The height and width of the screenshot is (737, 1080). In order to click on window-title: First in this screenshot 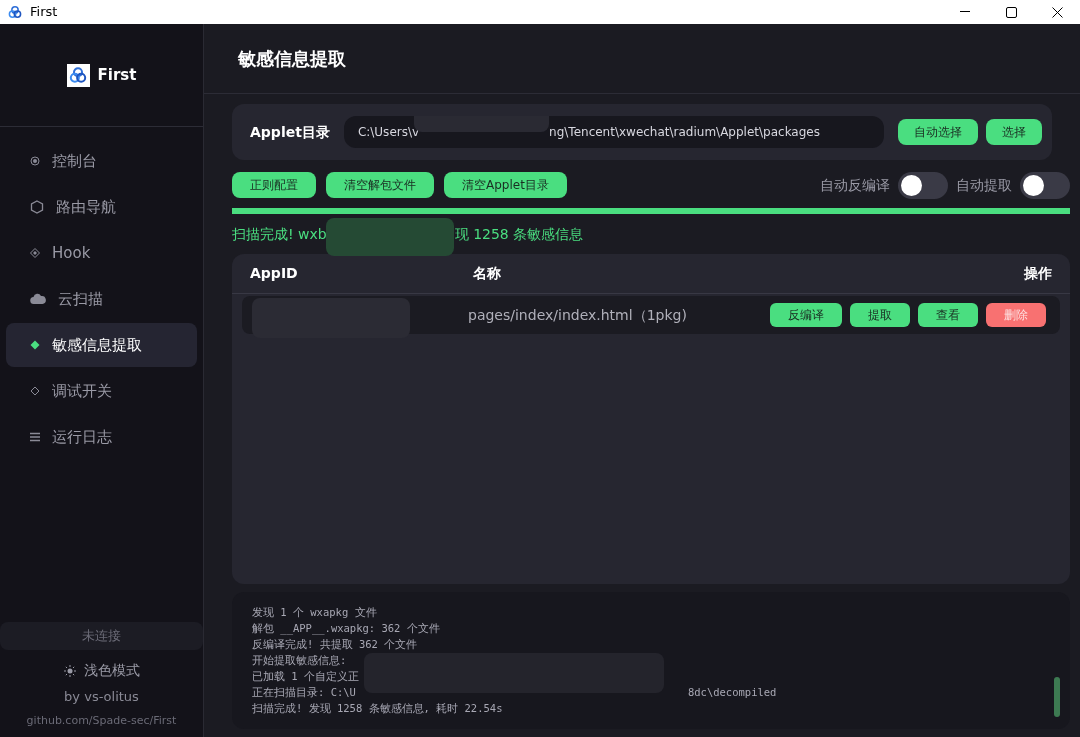, I will do `click(44, 12)`.